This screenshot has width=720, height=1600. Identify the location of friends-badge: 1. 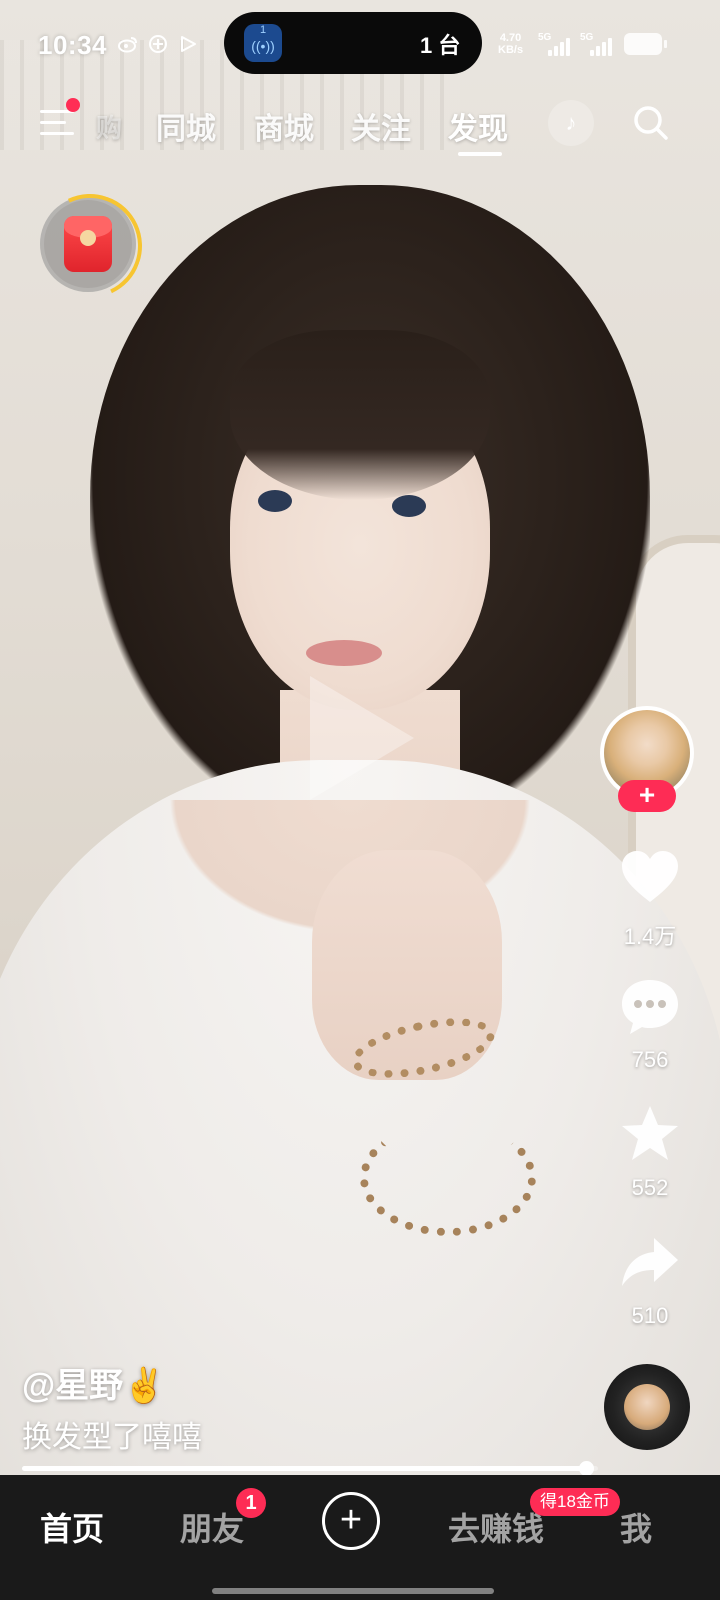
(251, 1503).